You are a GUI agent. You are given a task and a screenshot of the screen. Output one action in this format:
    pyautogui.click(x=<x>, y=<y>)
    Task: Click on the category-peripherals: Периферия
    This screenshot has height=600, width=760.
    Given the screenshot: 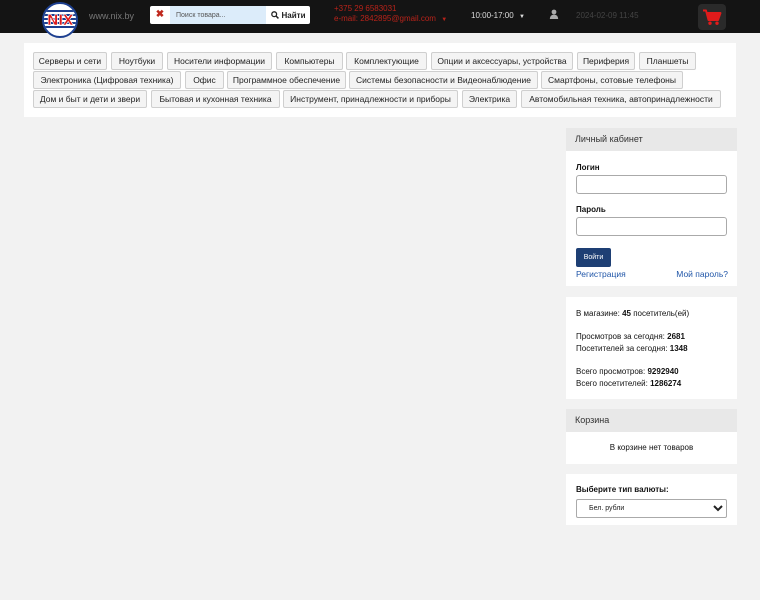 What is the action you would take?
    pyautogui.click(x=606, y=61)
    